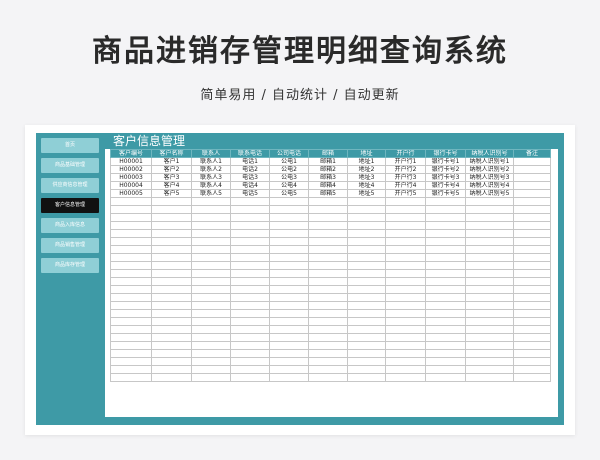  What do you see at coordinates (489, 193) in the screenshot?
I see `table-cell: 纳税人识别号5` at bounding box center [489, 193].